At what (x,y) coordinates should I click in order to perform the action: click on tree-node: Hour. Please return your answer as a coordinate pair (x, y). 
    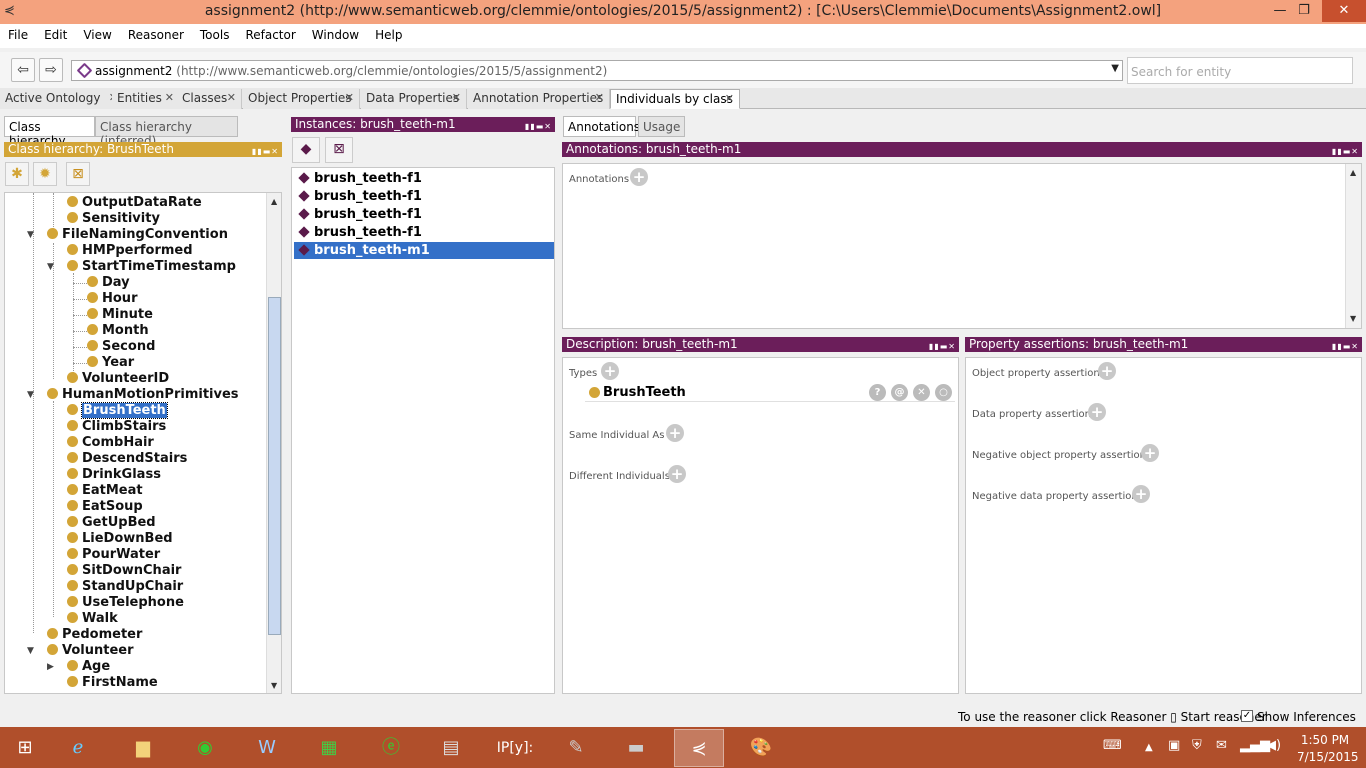
    Looking at the image, I should click on (112, 298).